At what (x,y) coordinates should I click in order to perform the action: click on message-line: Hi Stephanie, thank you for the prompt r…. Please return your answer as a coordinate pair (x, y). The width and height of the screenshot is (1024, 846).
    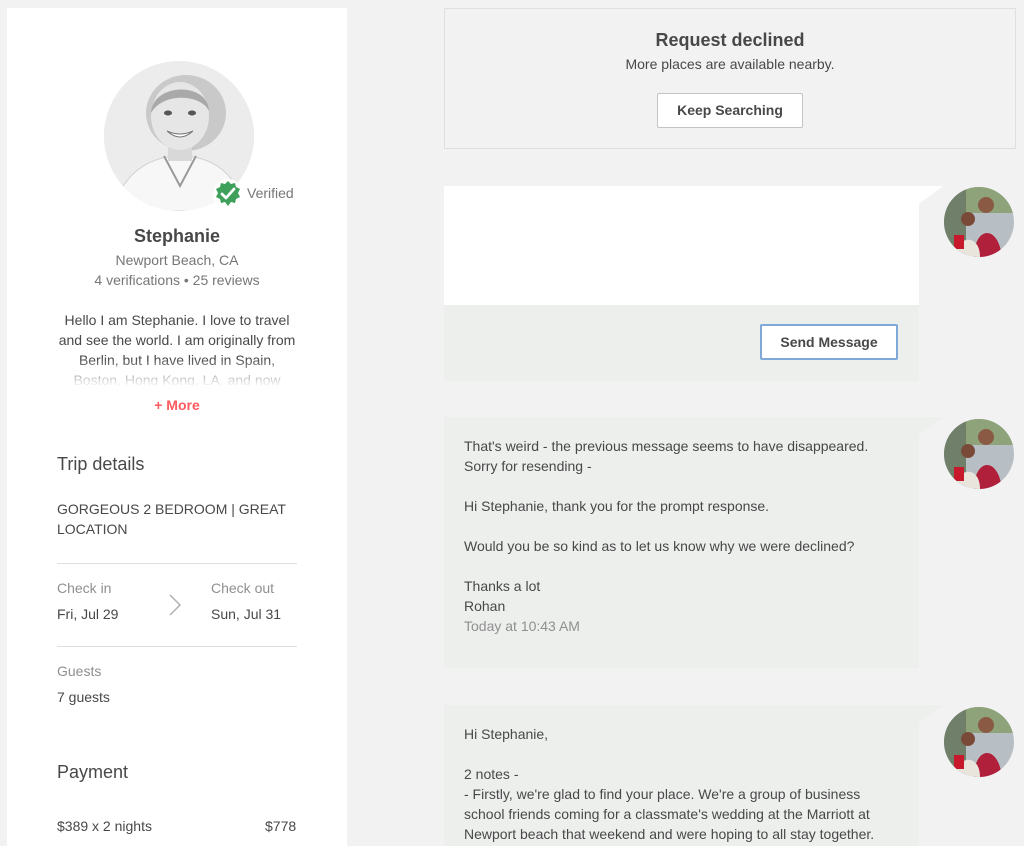
    Looking at the image, I should click on (617, 506).